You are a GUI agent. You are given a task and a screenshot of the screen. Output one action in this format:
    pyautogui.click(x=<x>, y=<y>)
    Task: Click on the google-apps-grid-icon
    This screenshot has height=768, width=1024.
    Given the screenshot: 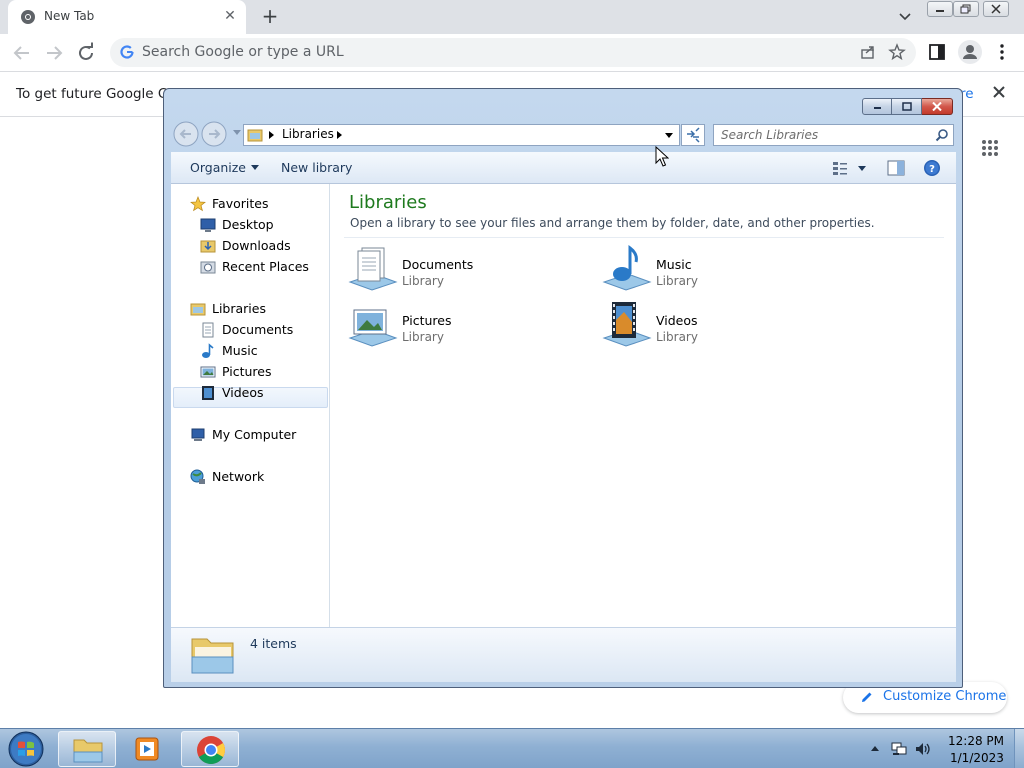 What is the action you would take?
    pyautogui.click(x=990, y=148)
    